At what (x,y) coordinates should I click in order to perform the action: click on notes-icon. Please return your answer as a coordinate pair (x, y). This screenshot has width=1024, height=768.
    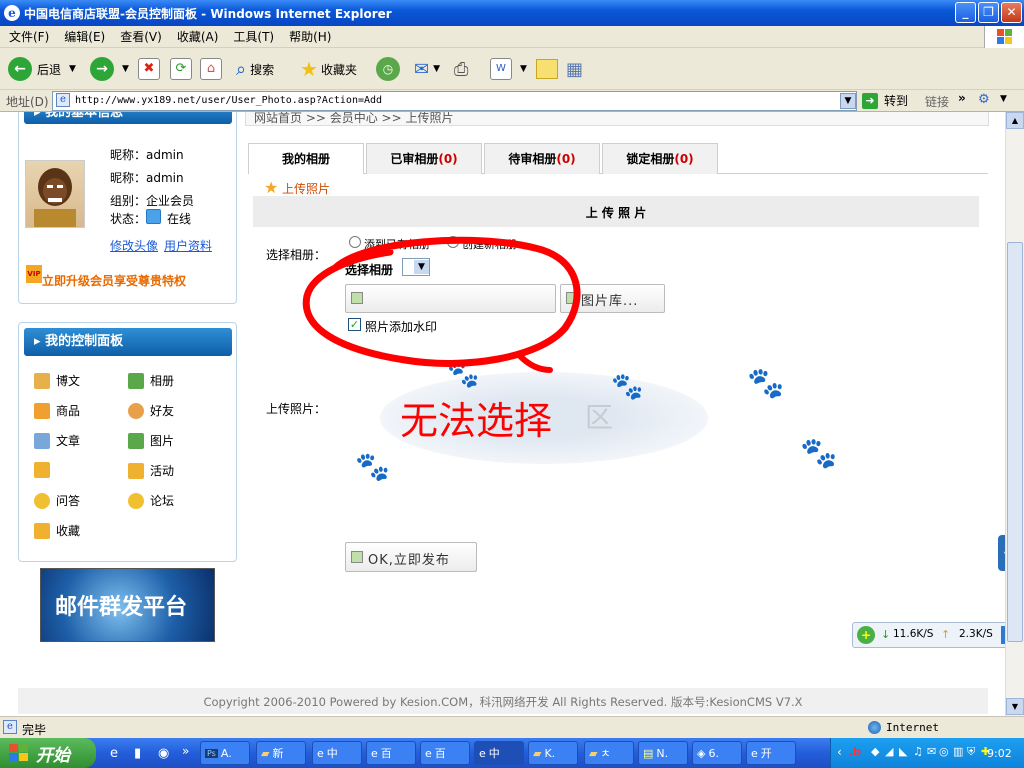
    Looking at the image, I should click on (547, 69).